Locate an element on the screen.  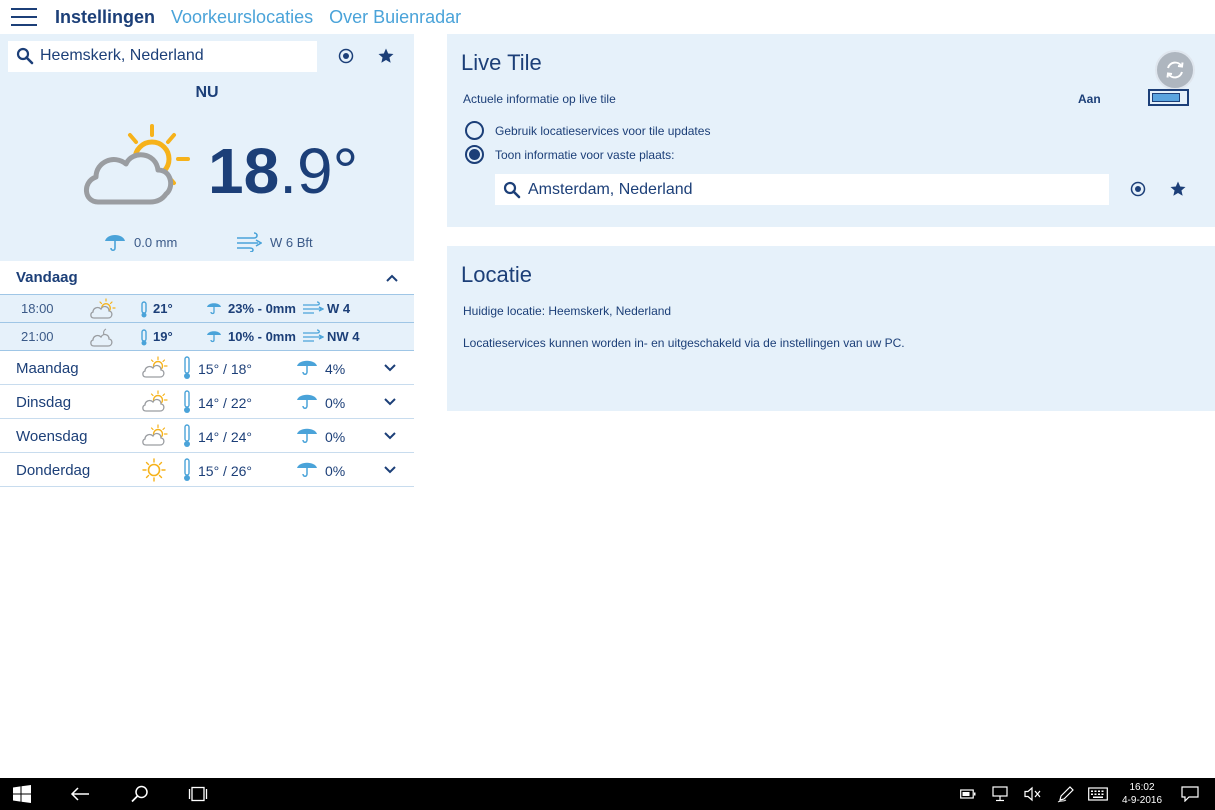
hour-wind: NW 4 is located at coordinates (343, 336).